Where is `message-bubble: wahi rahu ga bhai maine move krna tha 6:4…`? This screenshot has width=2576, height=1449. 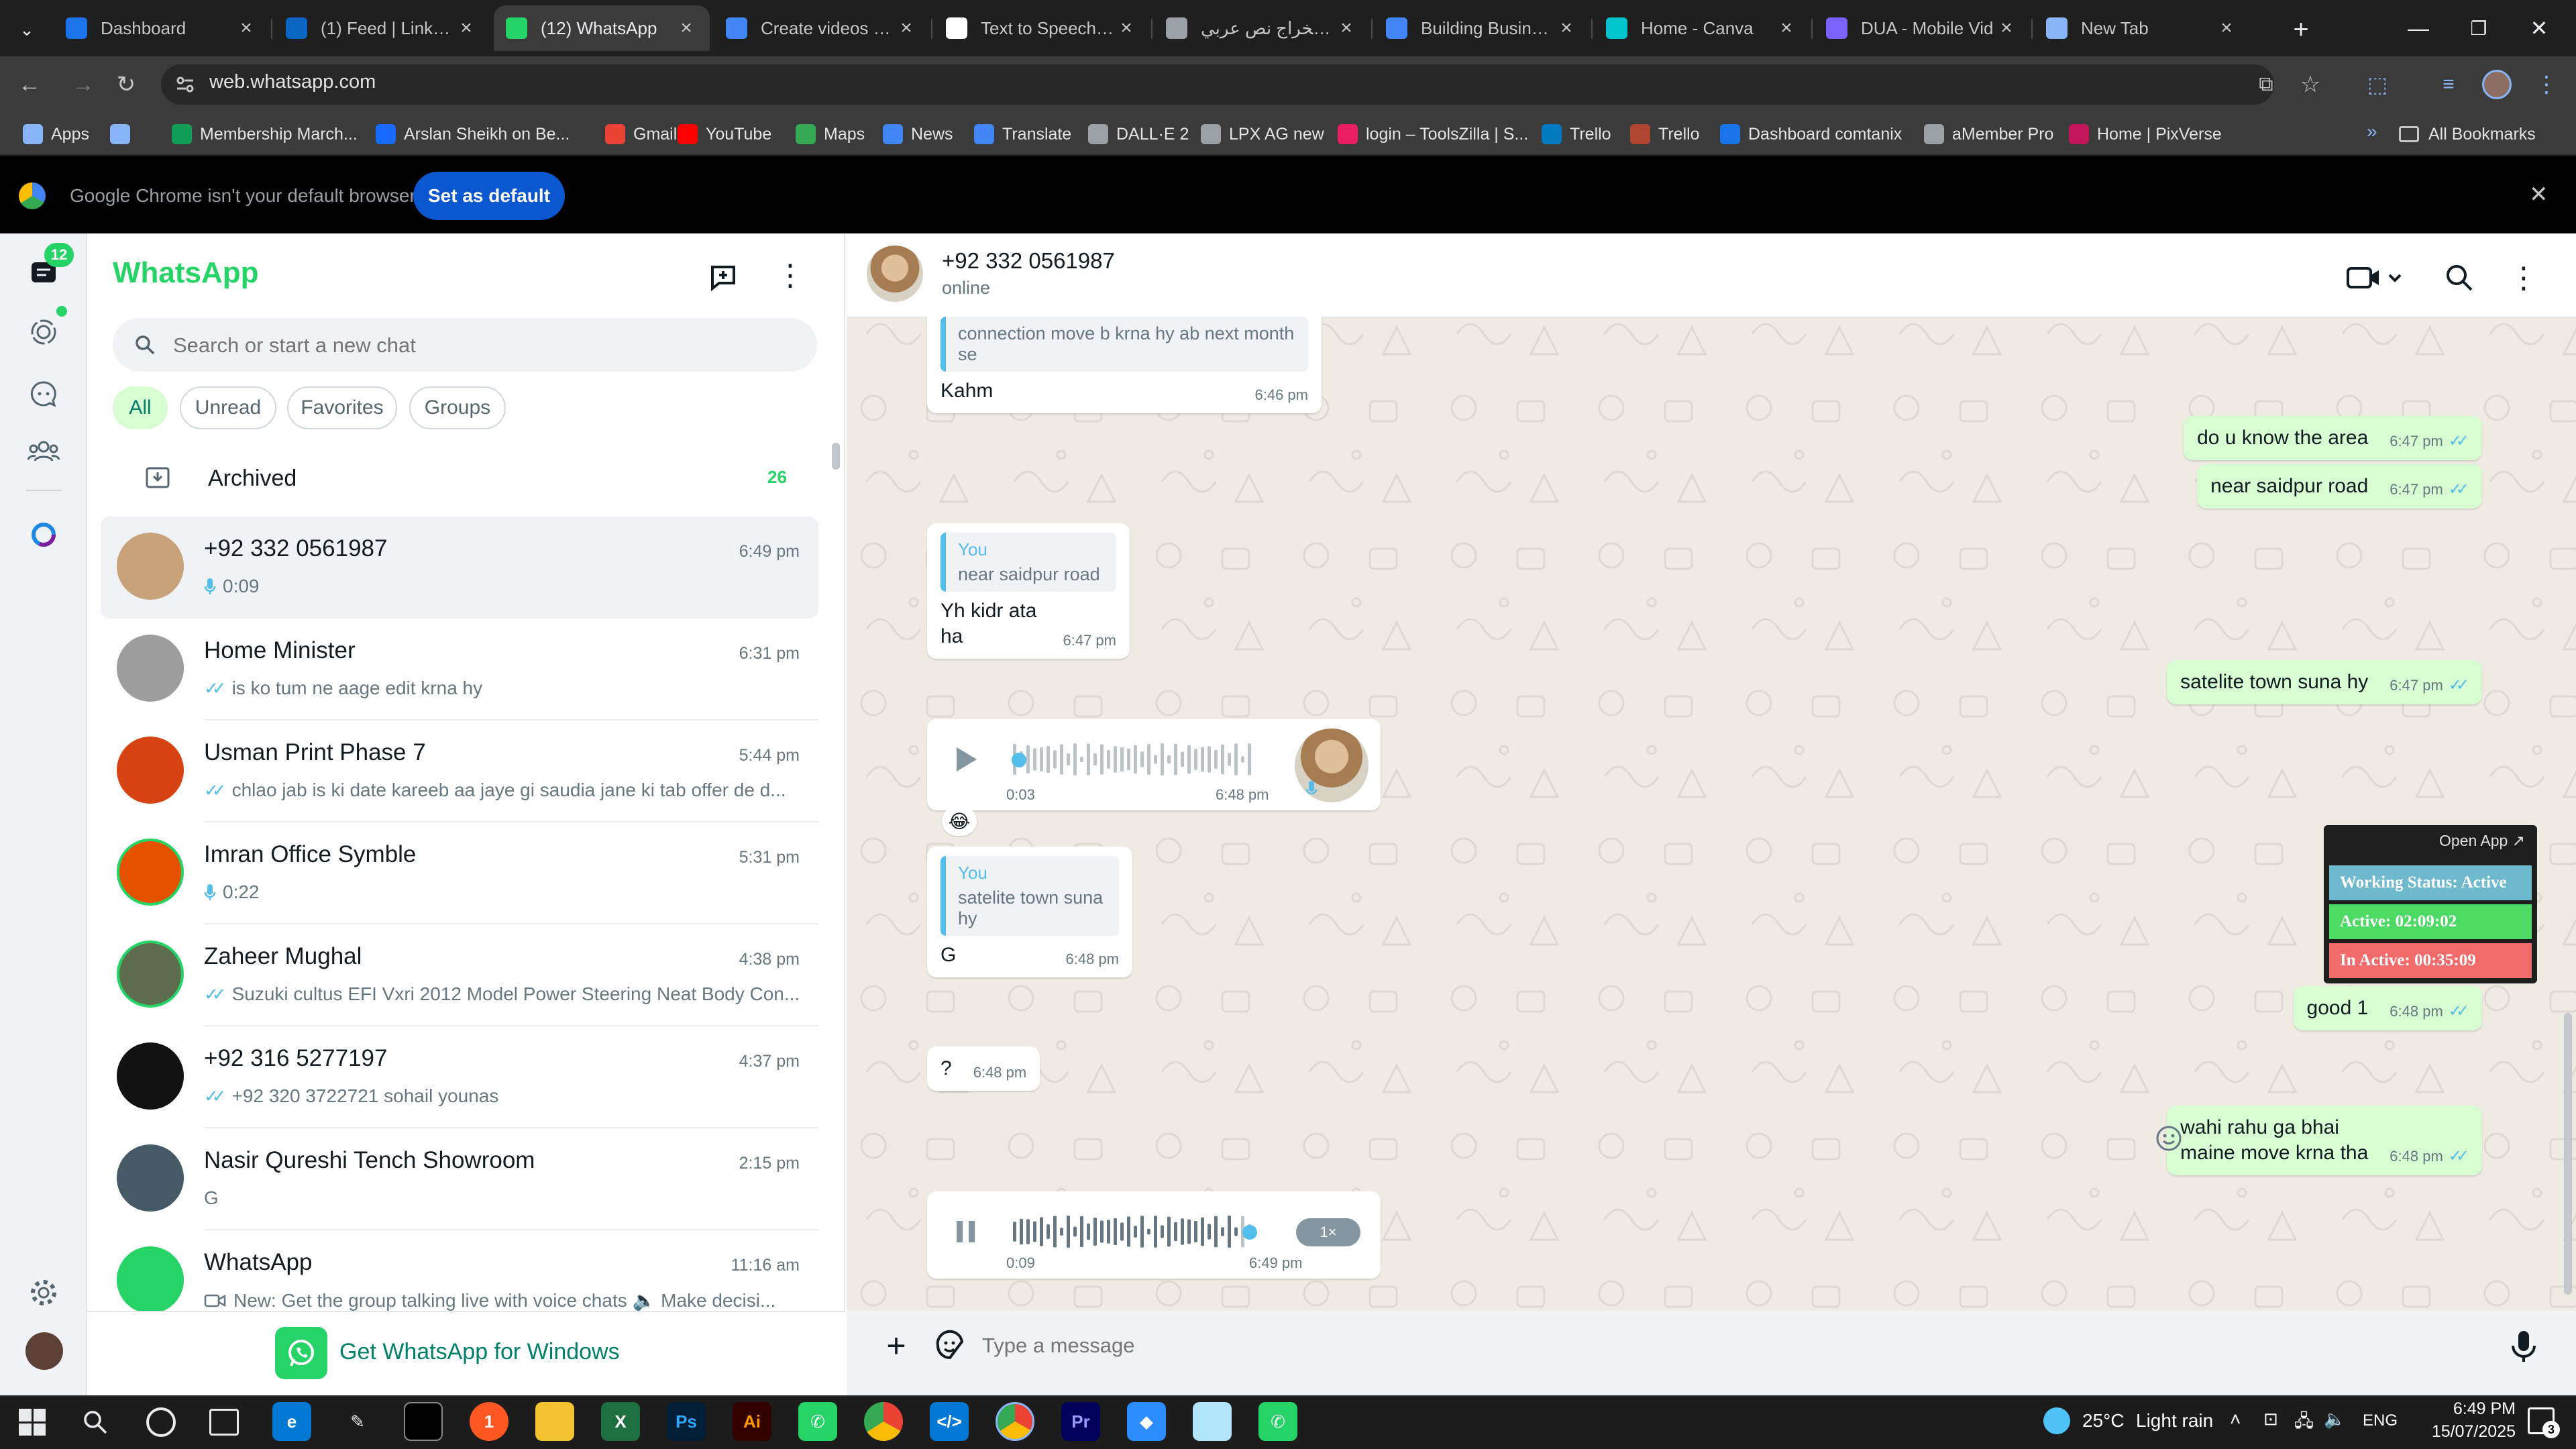 message-bubble: wahi rahu ga bhai maine move krna tha 6:4… is located at coordinates (2324, 1140).